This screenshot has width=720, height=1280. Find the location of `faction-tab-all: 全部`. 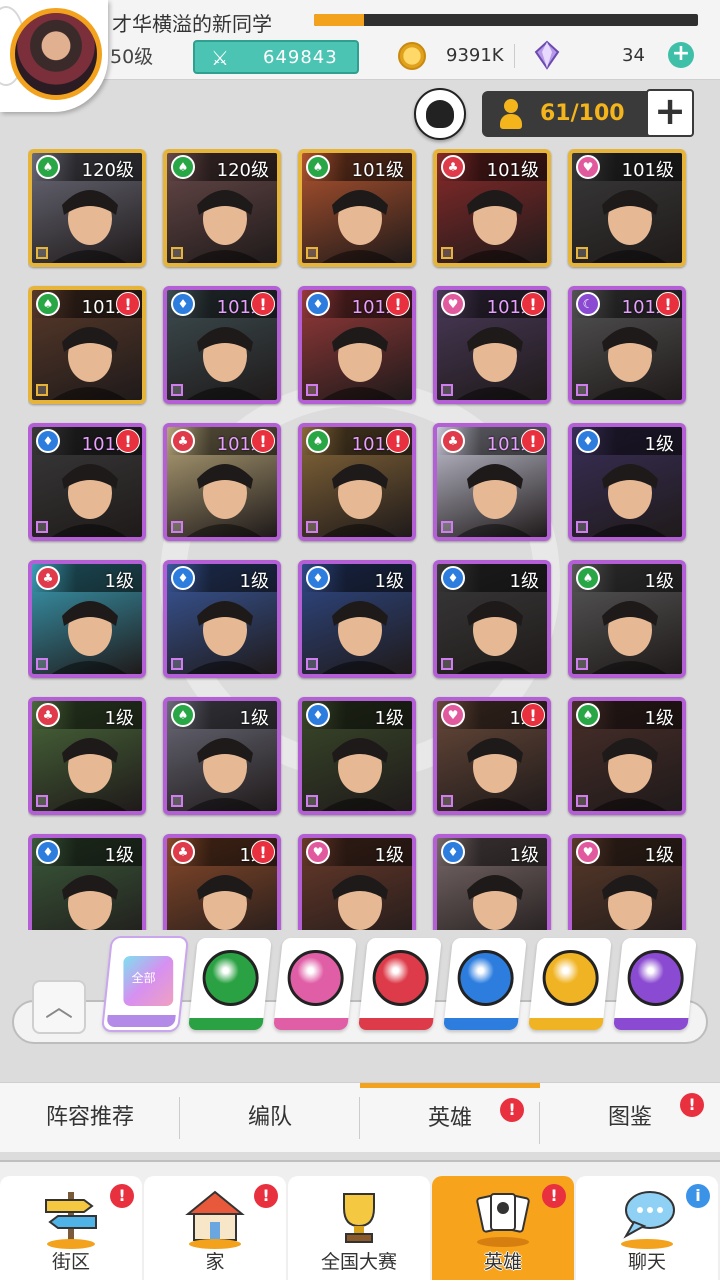

faction-tab-all: 全部 is located at coordinates (145, 984).